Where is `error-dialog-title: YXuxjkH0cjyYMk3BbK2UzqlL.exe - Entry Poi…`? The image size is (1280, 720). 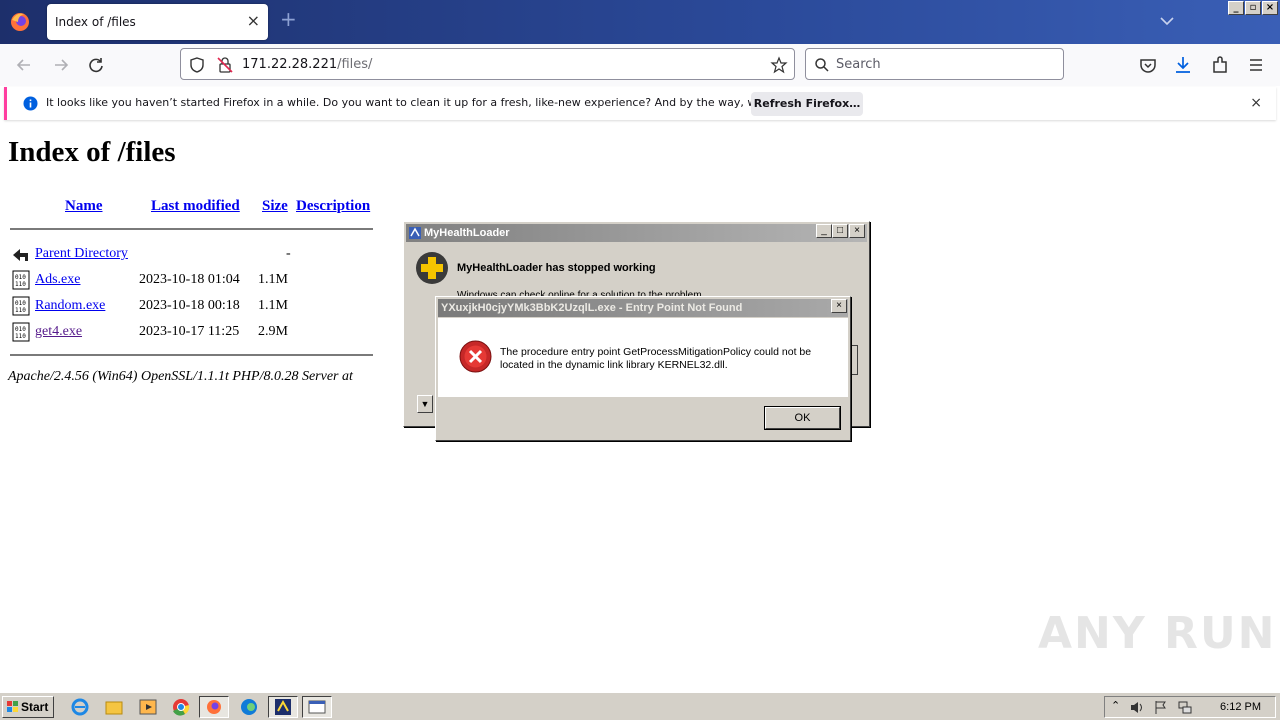
error-dialog-title: YXuxjkH0cjyYMk3BbK2UzqlL.exe - Entry Poi… is located at coordinates (592, 308).